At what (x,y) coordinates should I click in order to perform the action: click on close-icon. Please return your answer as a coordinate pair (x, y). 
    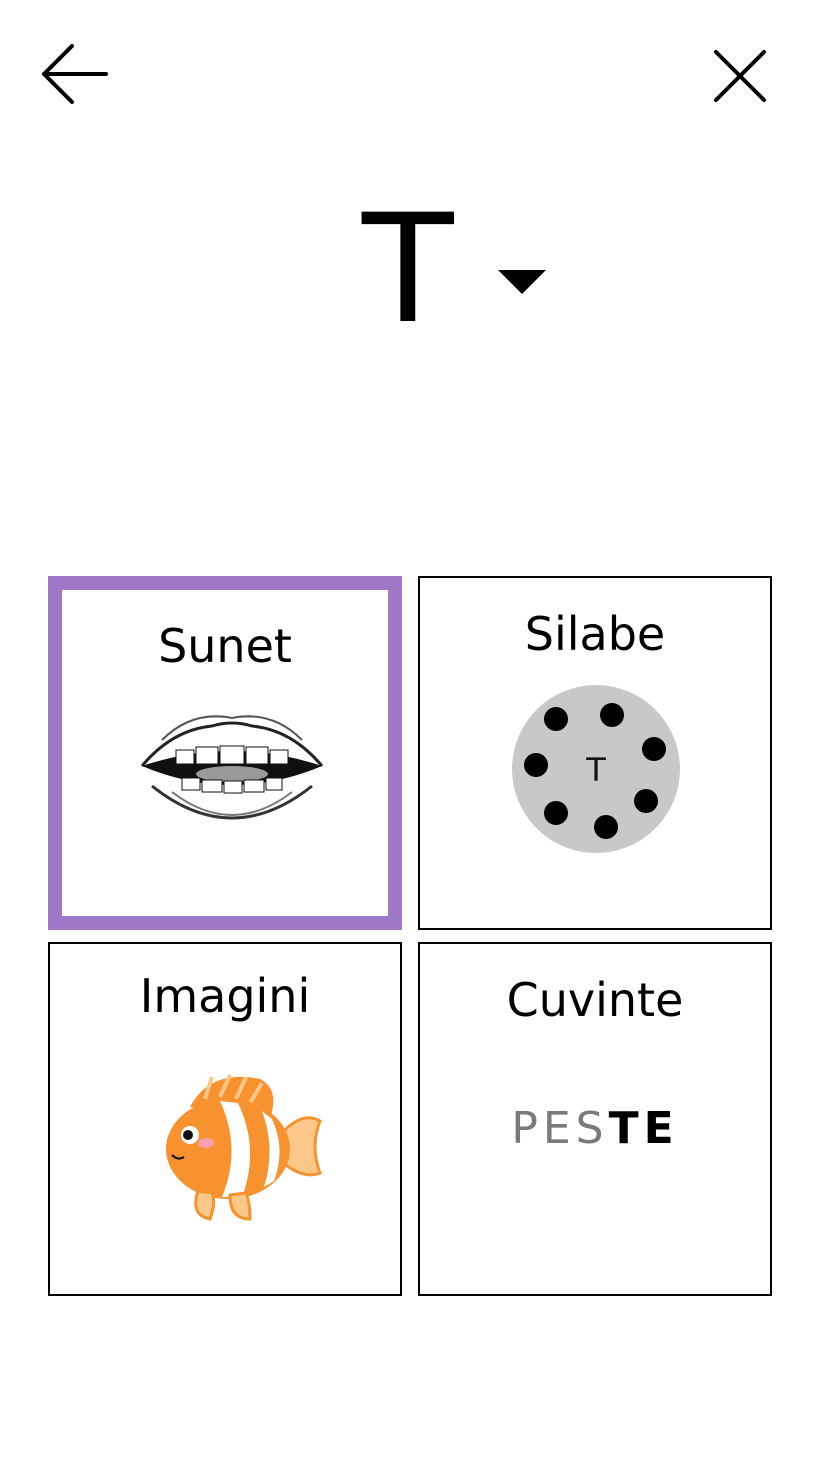
    Looking at the image, I should click on (740, 76).